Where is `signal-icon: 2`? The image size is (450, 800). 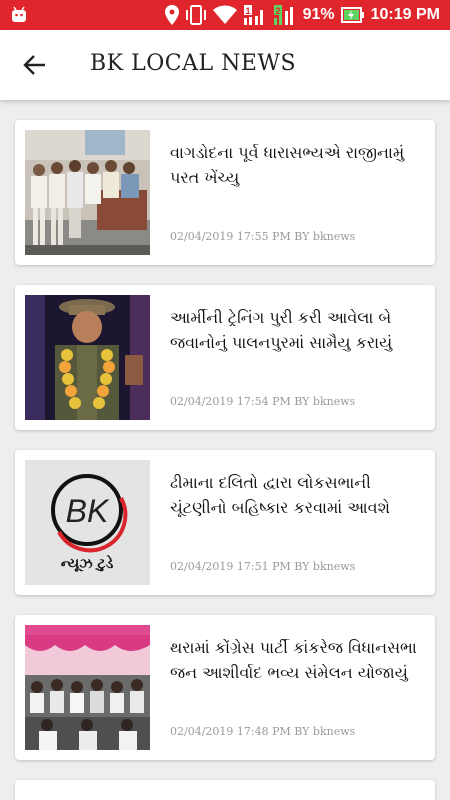 signal-icon: 2 is located at coordinates (283, 15).